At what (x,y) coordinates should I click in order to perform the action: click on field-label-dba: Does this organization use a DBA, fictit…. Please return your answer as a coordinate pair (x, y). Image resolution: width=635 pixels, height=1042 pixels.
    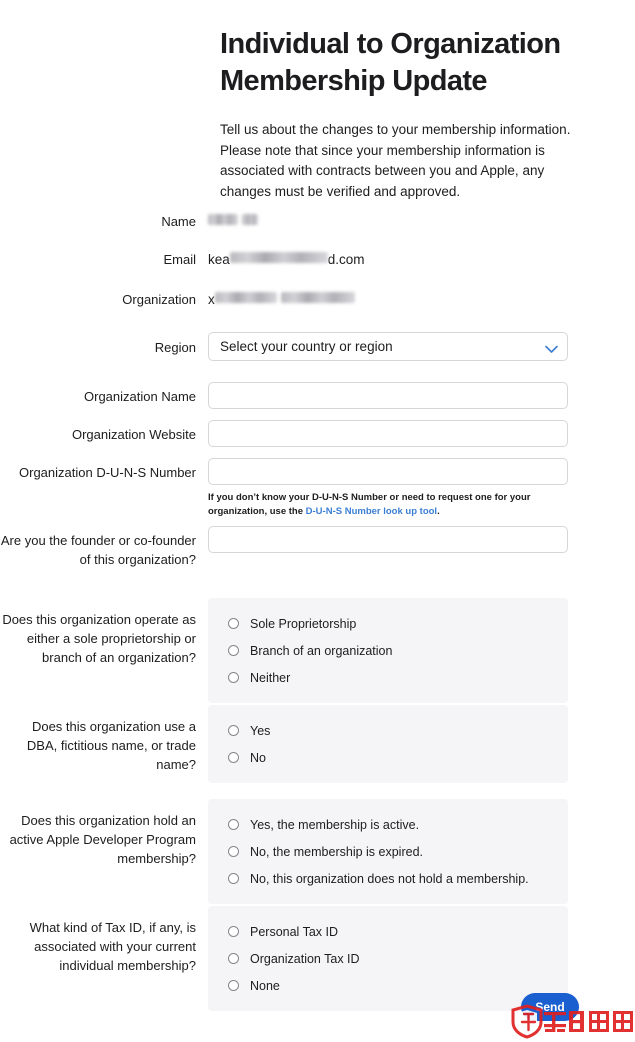
    Looking at the image, I should click on (111, 745).